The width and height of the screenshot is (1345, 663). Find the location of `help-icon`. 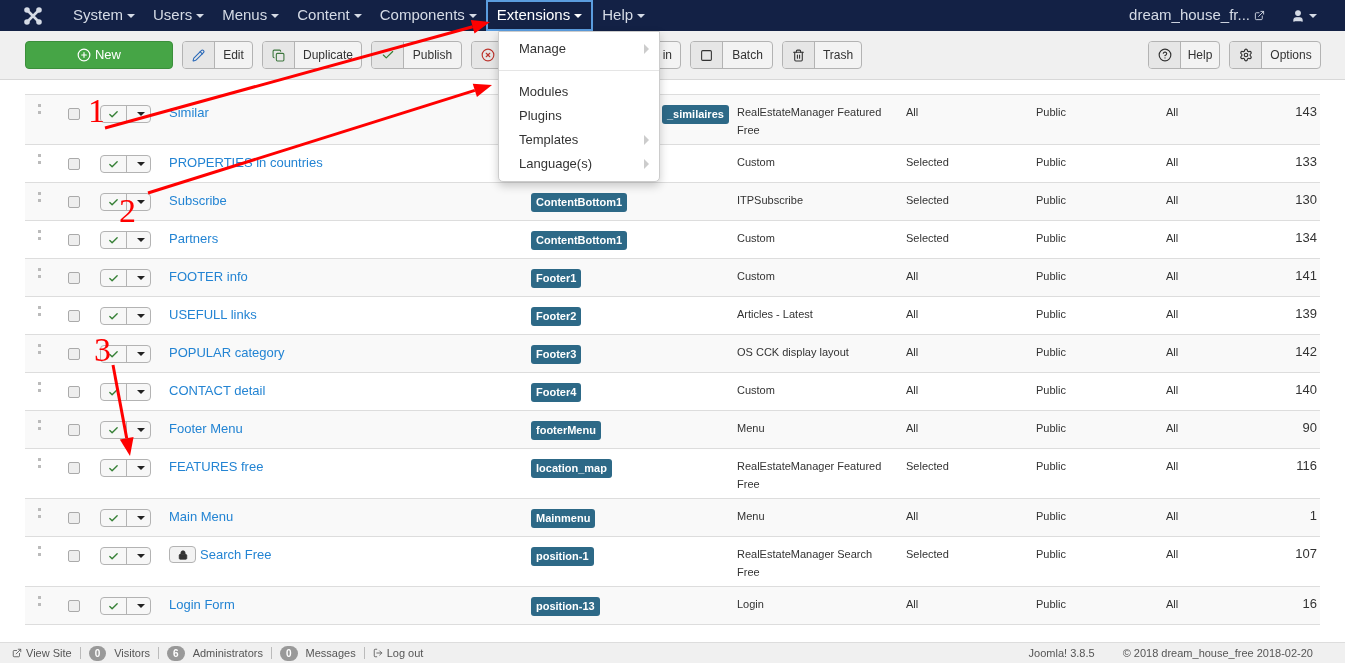

help-icon is located at coordinates (1164, 55).